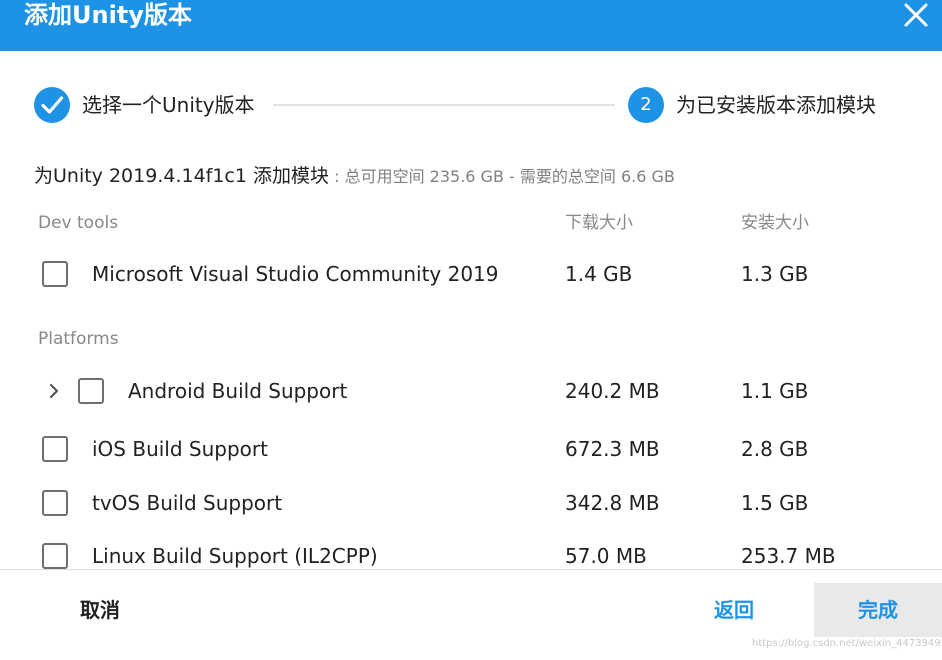  I want to click on section-platforms: Platforms, so click(78, 339).